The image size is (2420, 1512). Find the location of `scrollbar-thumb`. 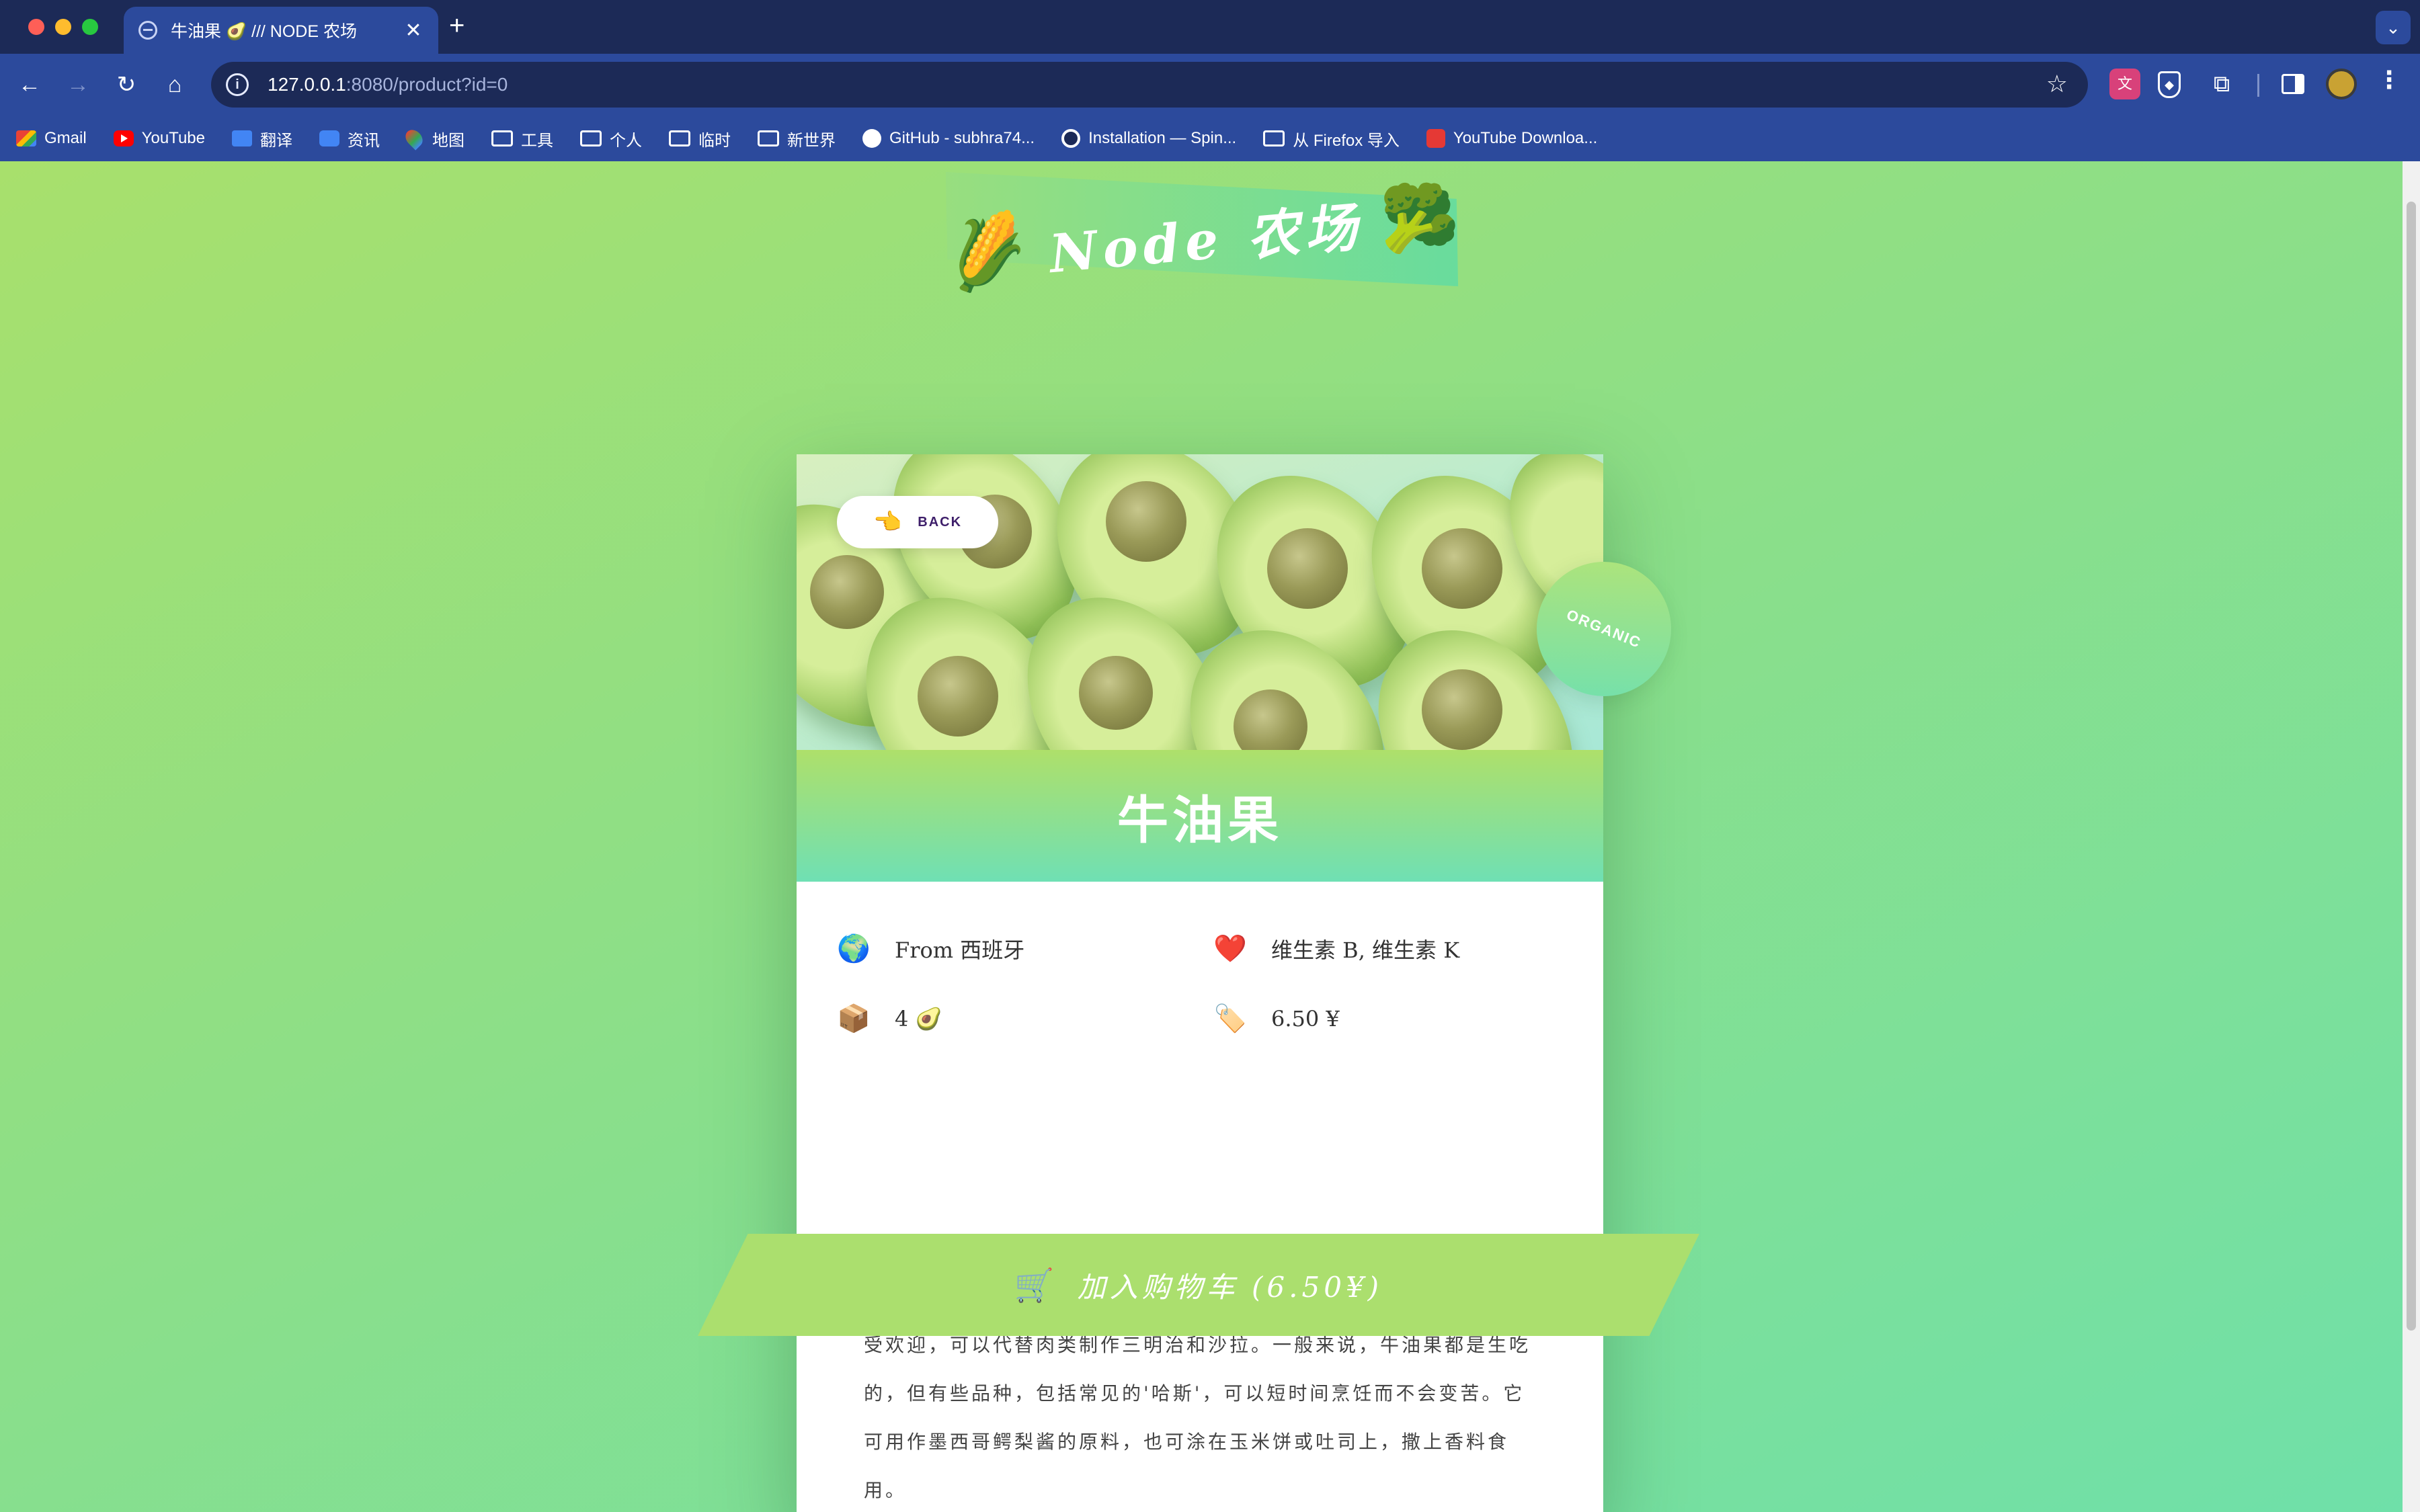

scrollbar-thumb is located at coordinates (2411, 766).